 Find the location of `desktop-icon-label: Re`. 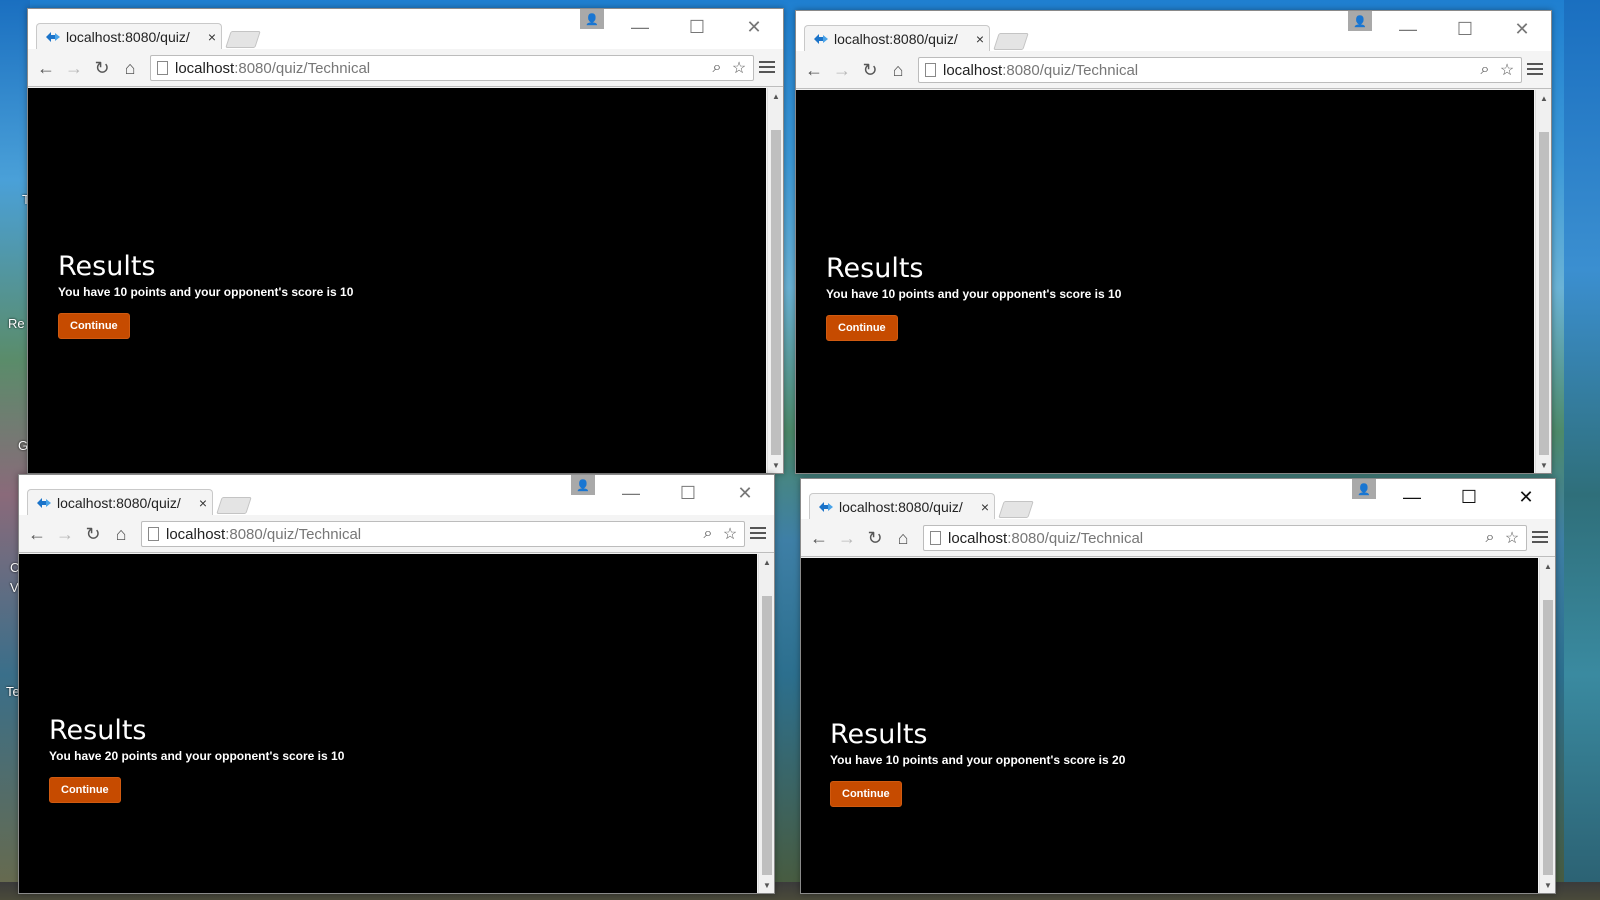

desktop-icon-label: Re is located at coordinates (16, 323).